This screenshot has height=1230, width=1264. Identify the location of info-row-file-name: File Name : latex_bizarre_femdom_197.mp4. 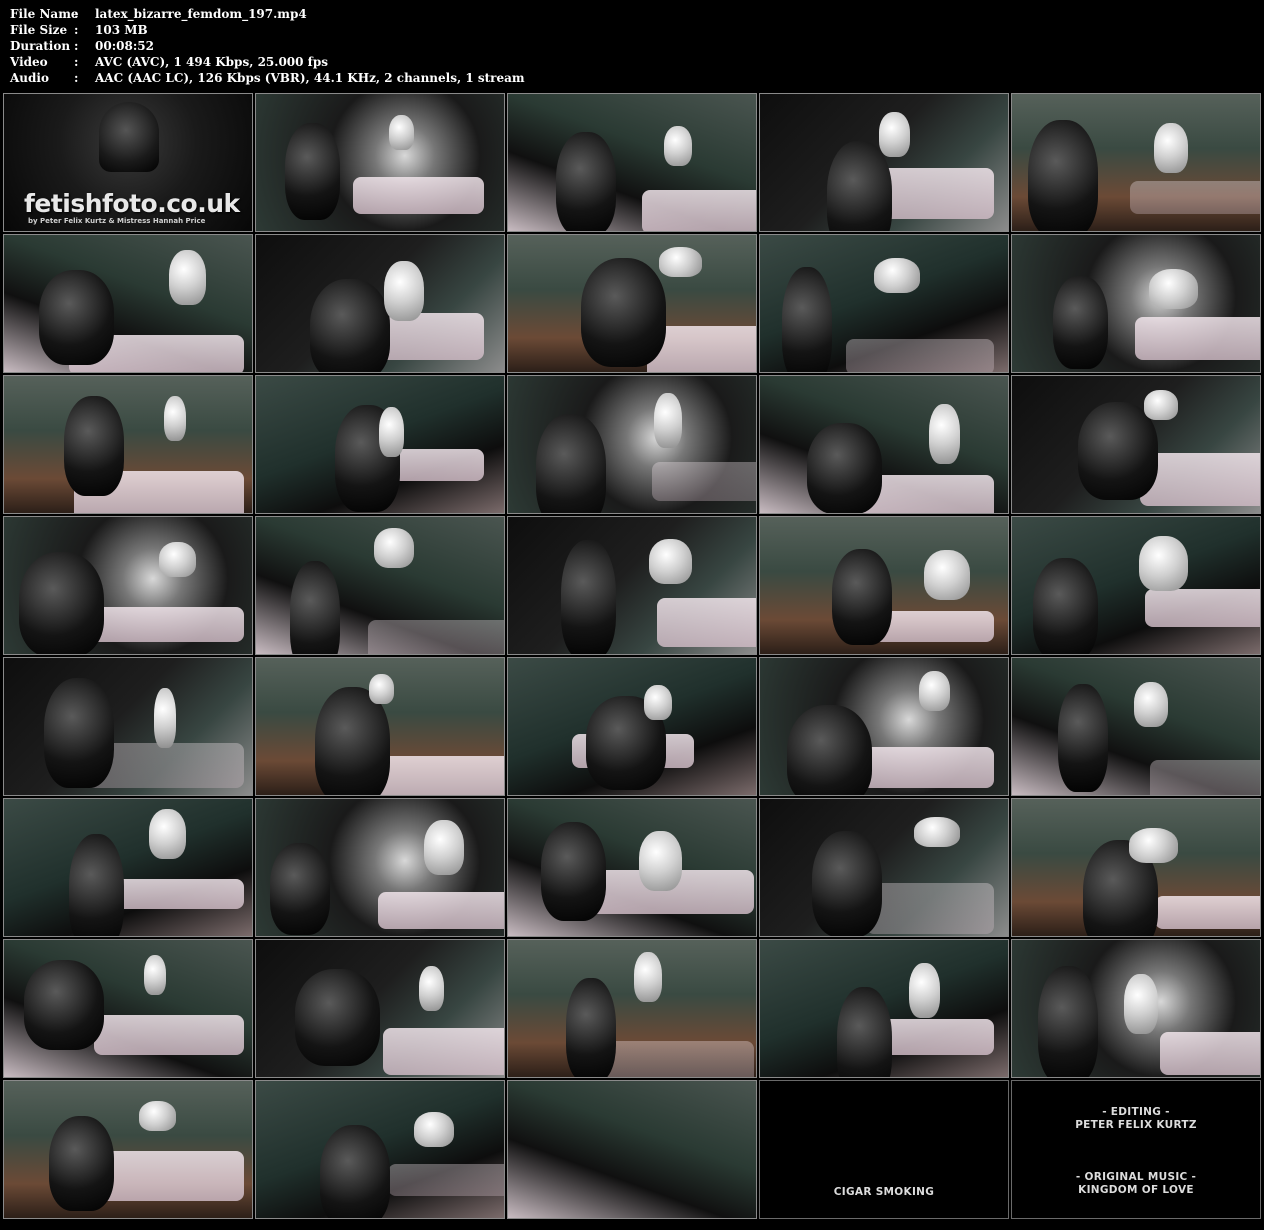
(360, 14).